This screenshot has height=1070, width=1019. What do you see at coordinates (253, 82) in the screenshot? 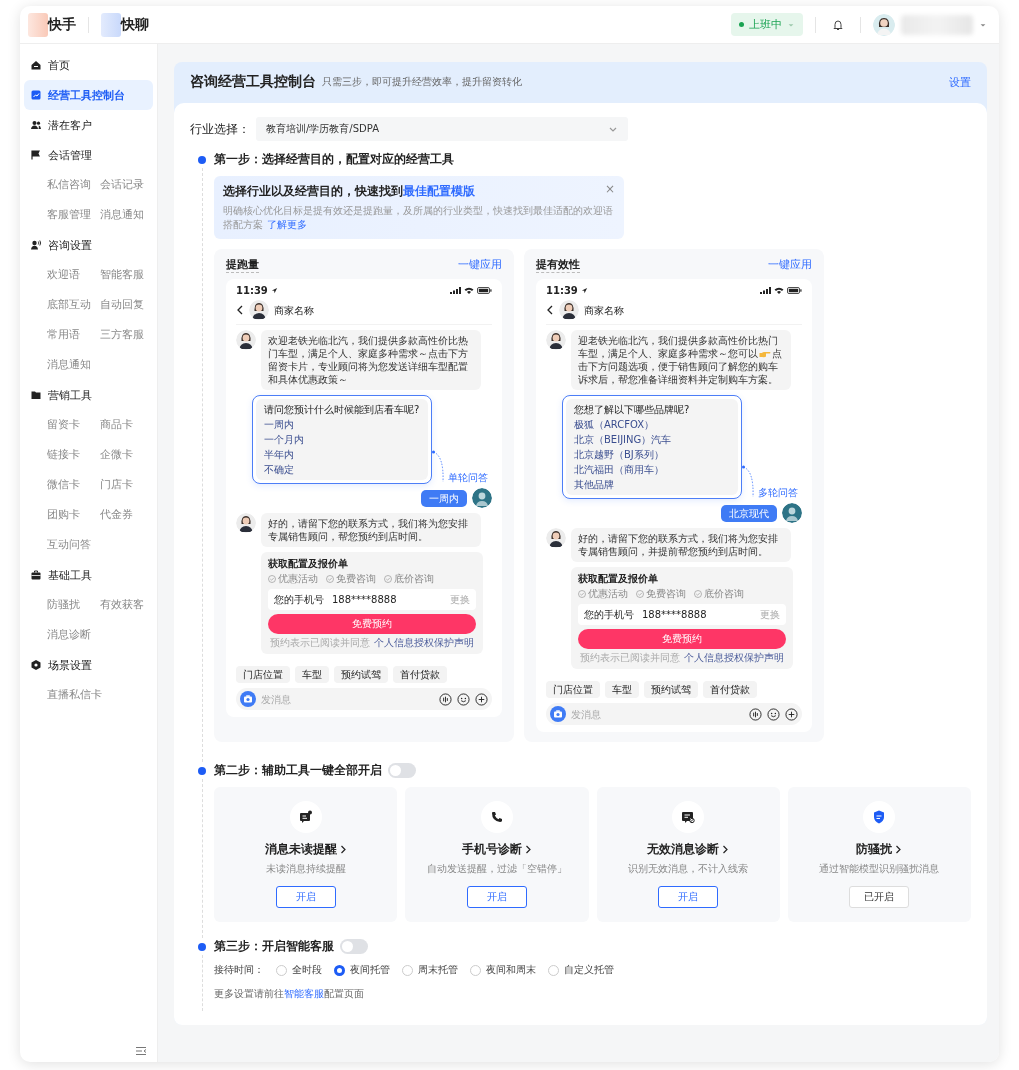
I see `page-title: 咨询经营工具控制台` at bounding box center [253, 82].